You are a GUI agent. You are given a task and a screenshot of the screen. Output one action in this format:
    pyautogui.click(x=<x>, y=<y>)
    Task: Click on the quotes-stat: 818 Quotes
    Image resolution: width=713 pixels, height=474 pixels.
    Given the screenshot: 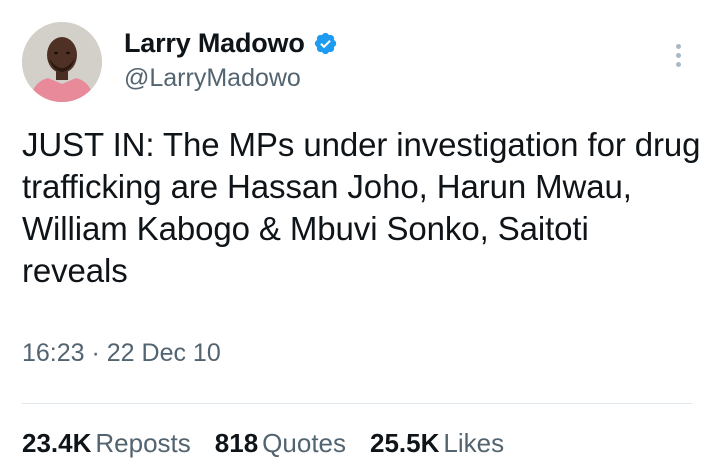 What is the action you would take?
    pyautogui.click(x=280, y=443)
    